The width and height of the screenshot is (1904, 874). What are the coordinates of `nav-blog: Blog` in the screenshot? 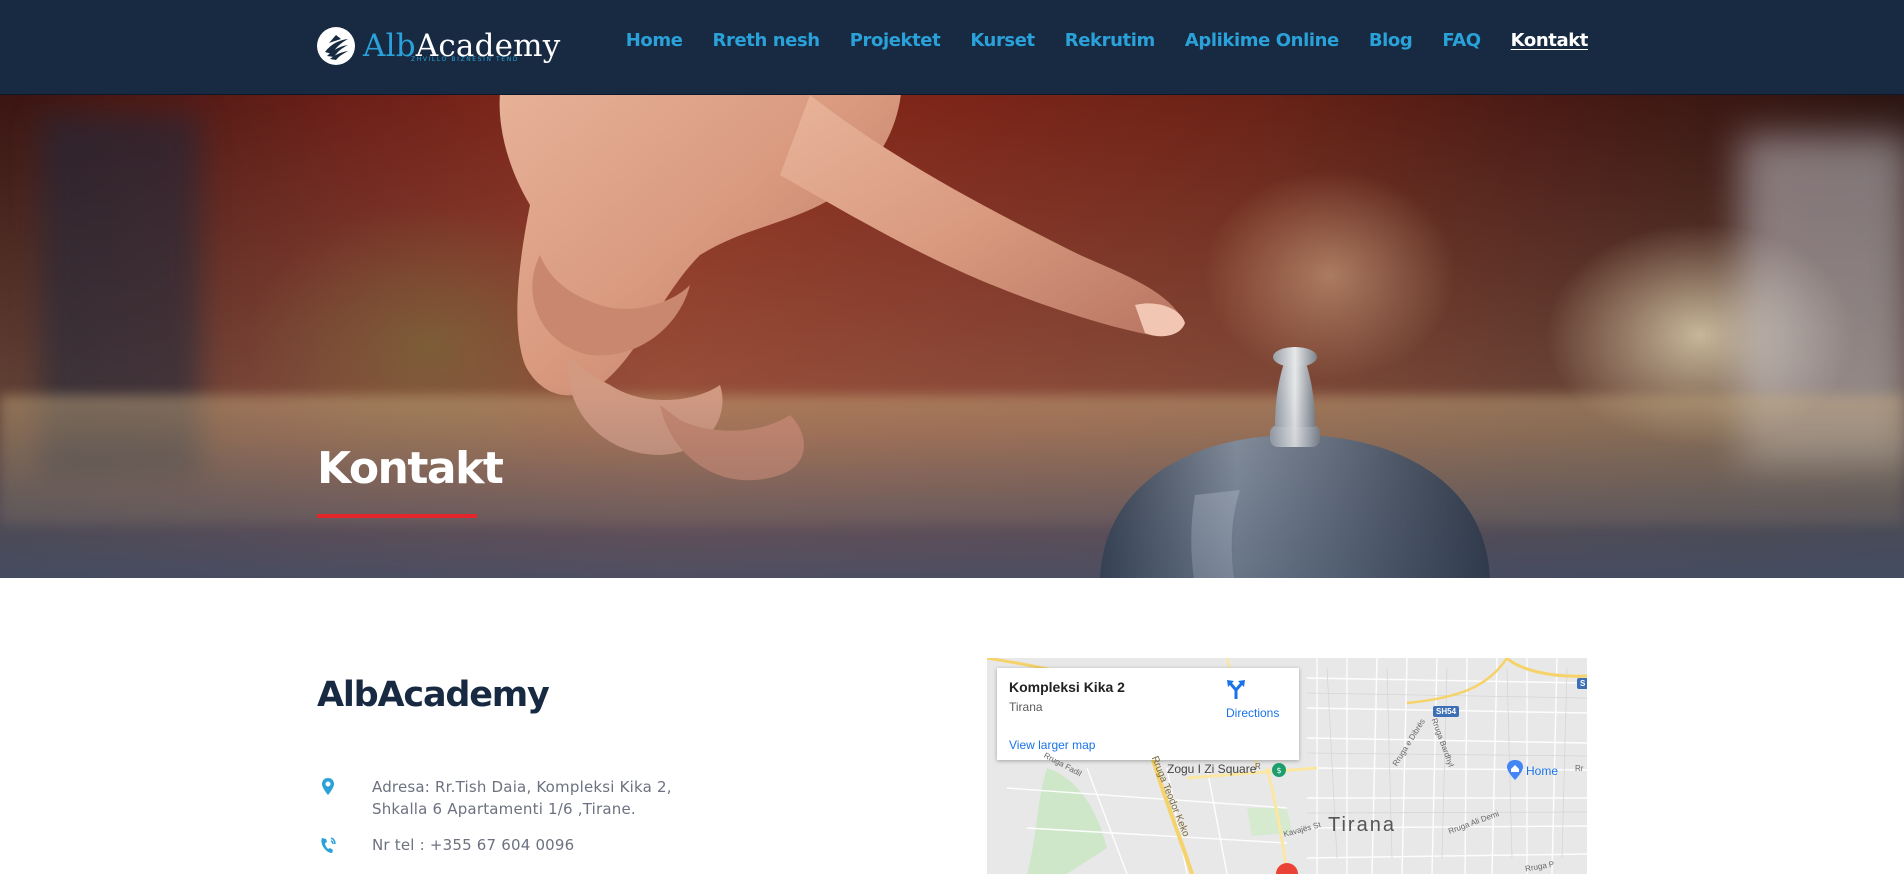 It's located at (1391, 40).